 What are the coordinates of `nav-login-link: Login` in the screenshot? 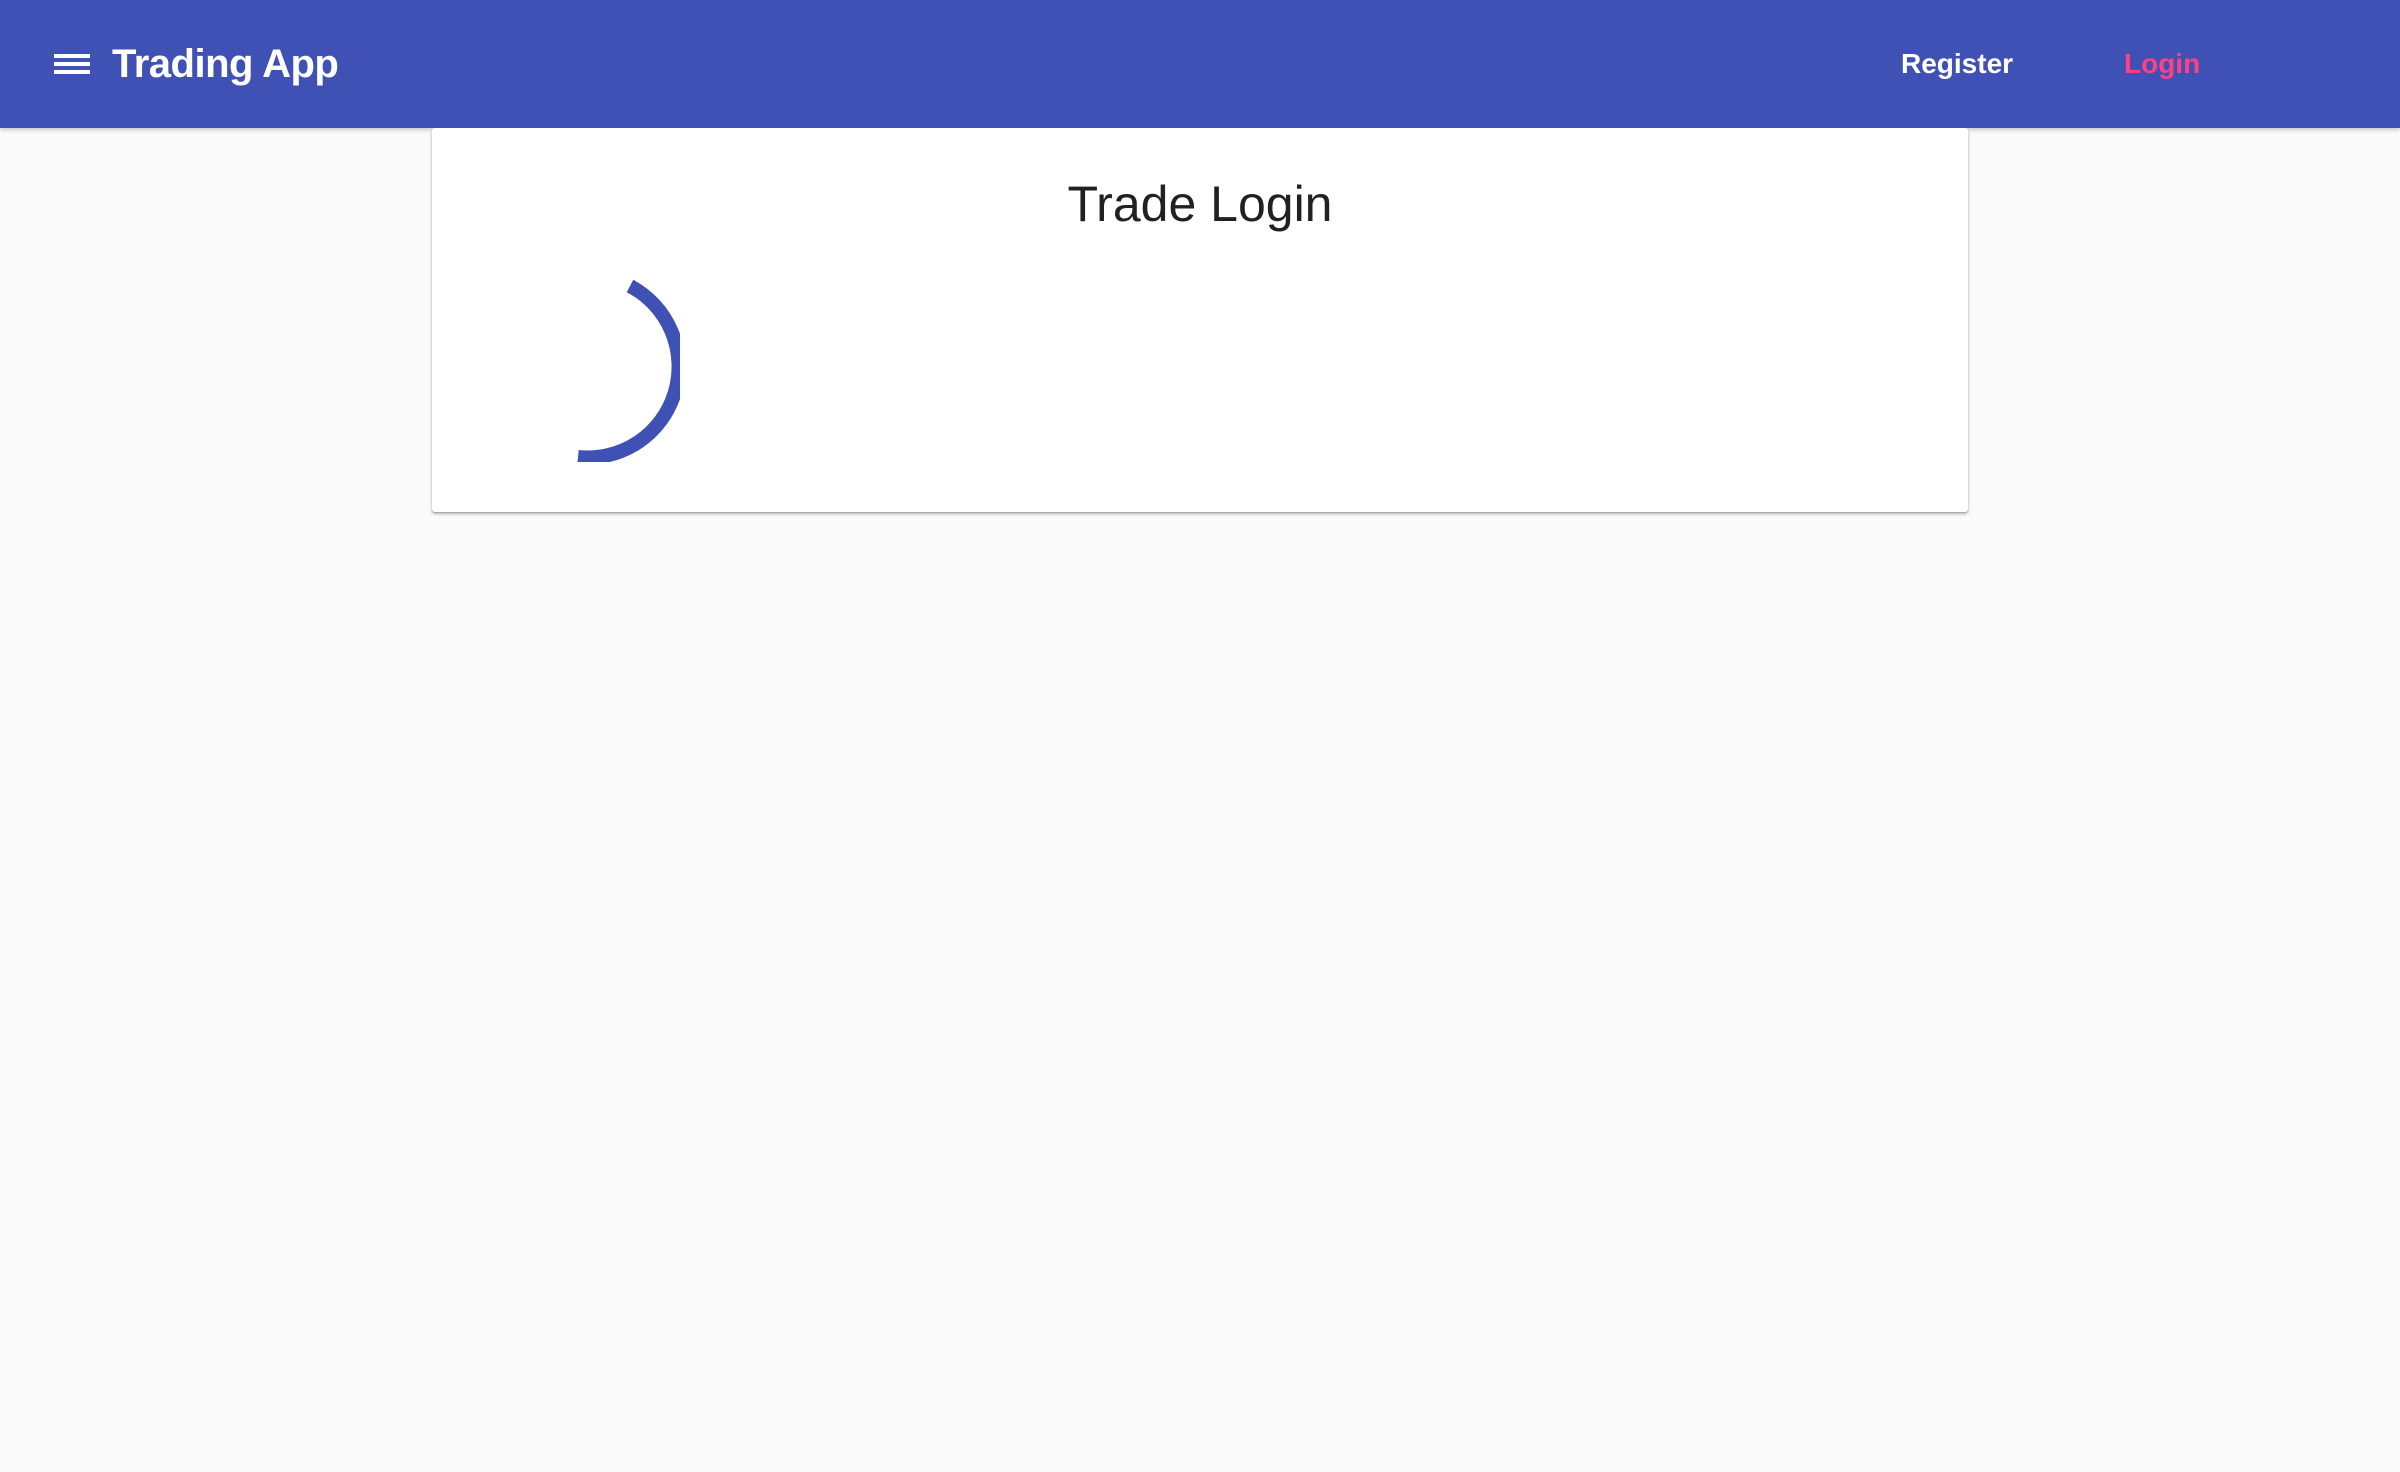 It's located at (2162, 64).